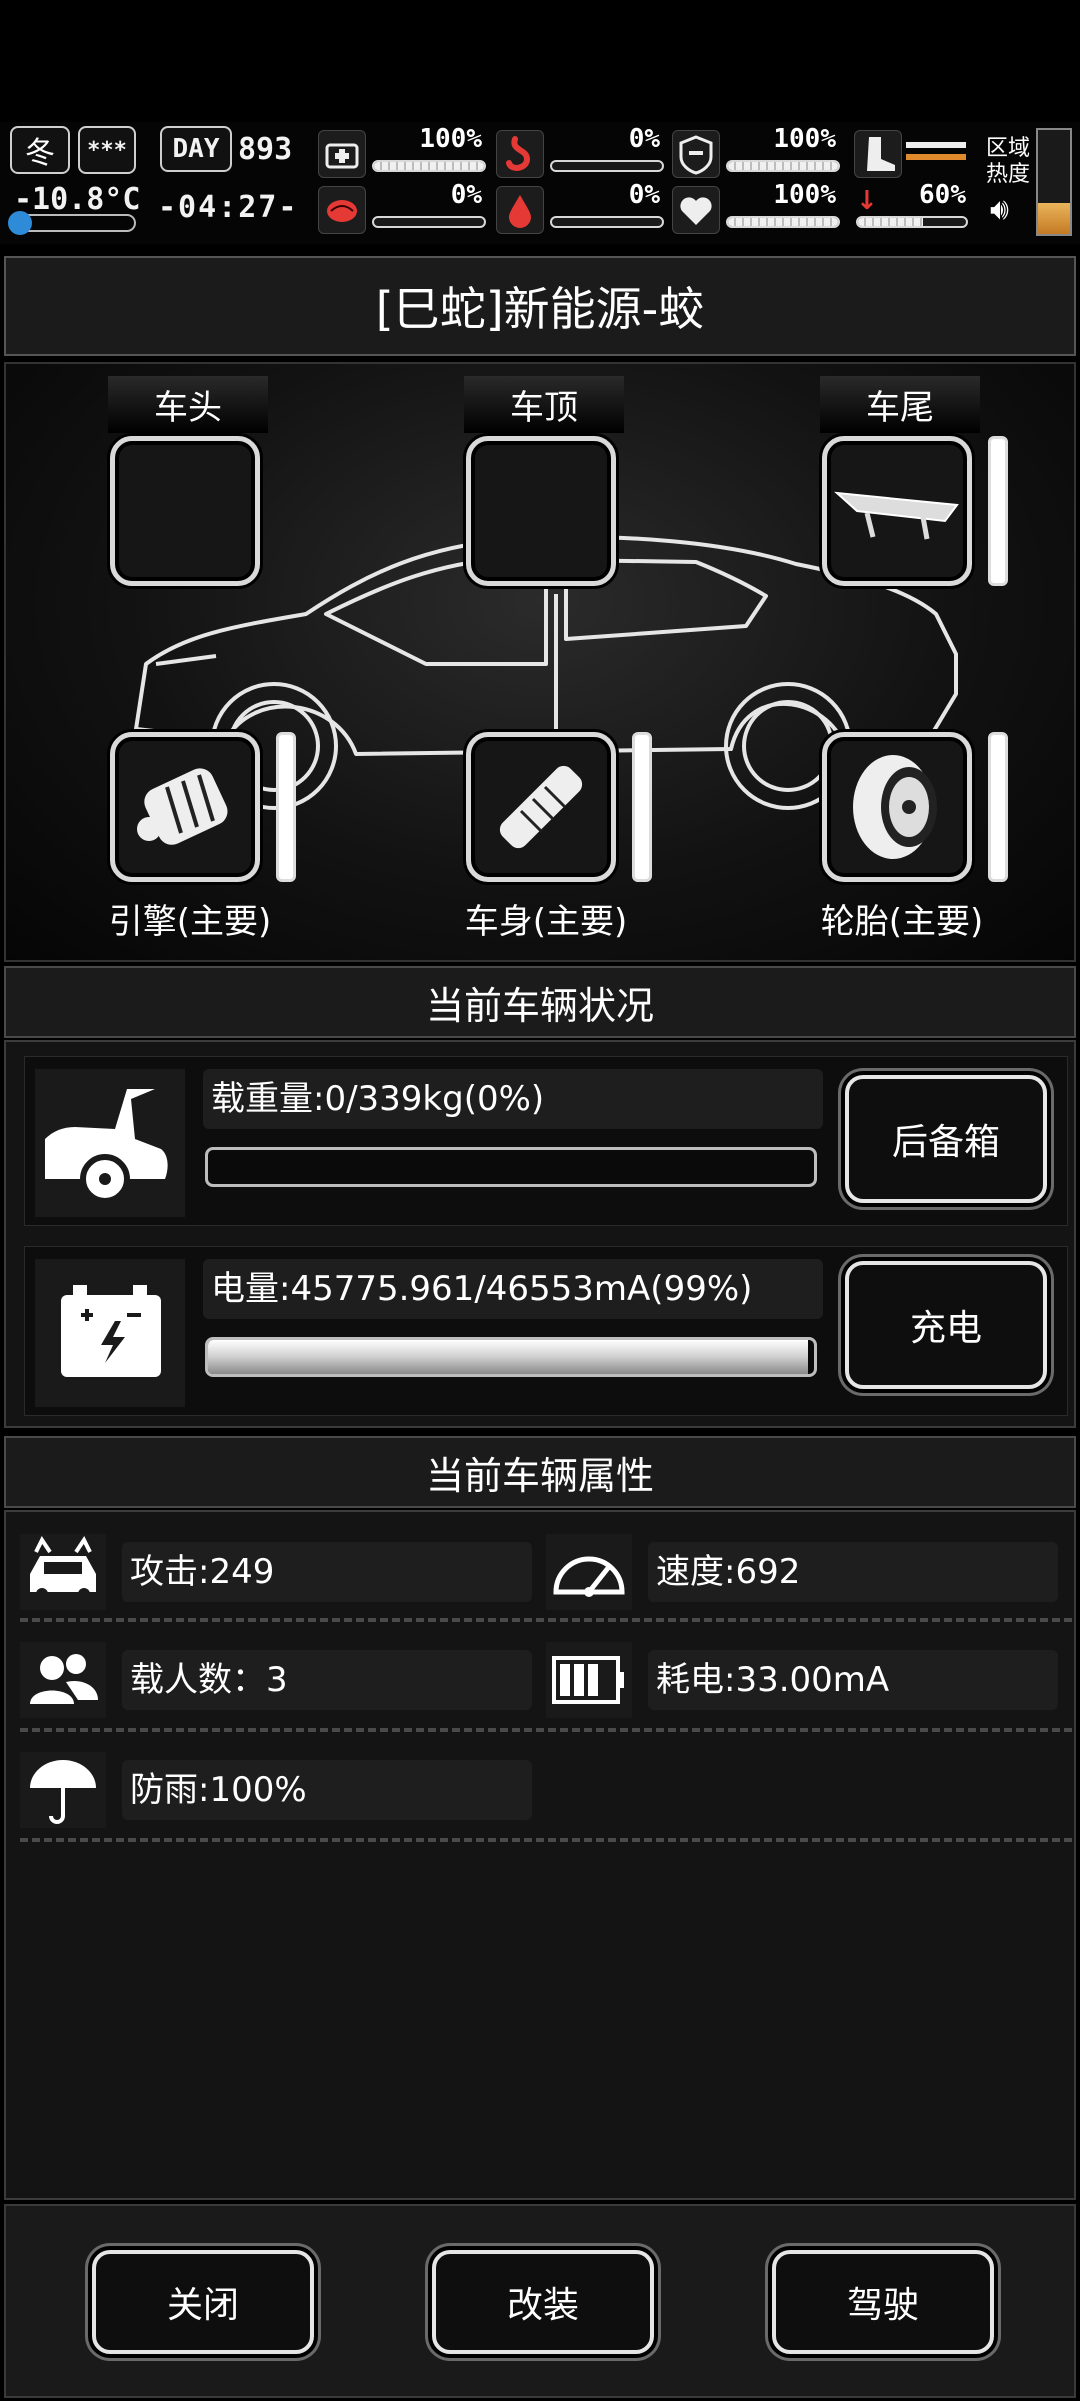 This screenshot has height=2401, width=1080. What do you see at coordinates (190, 922) in the screenshot?
I see `slot-label-engine: 引擎(主要)` at bounding box center [190, 922].